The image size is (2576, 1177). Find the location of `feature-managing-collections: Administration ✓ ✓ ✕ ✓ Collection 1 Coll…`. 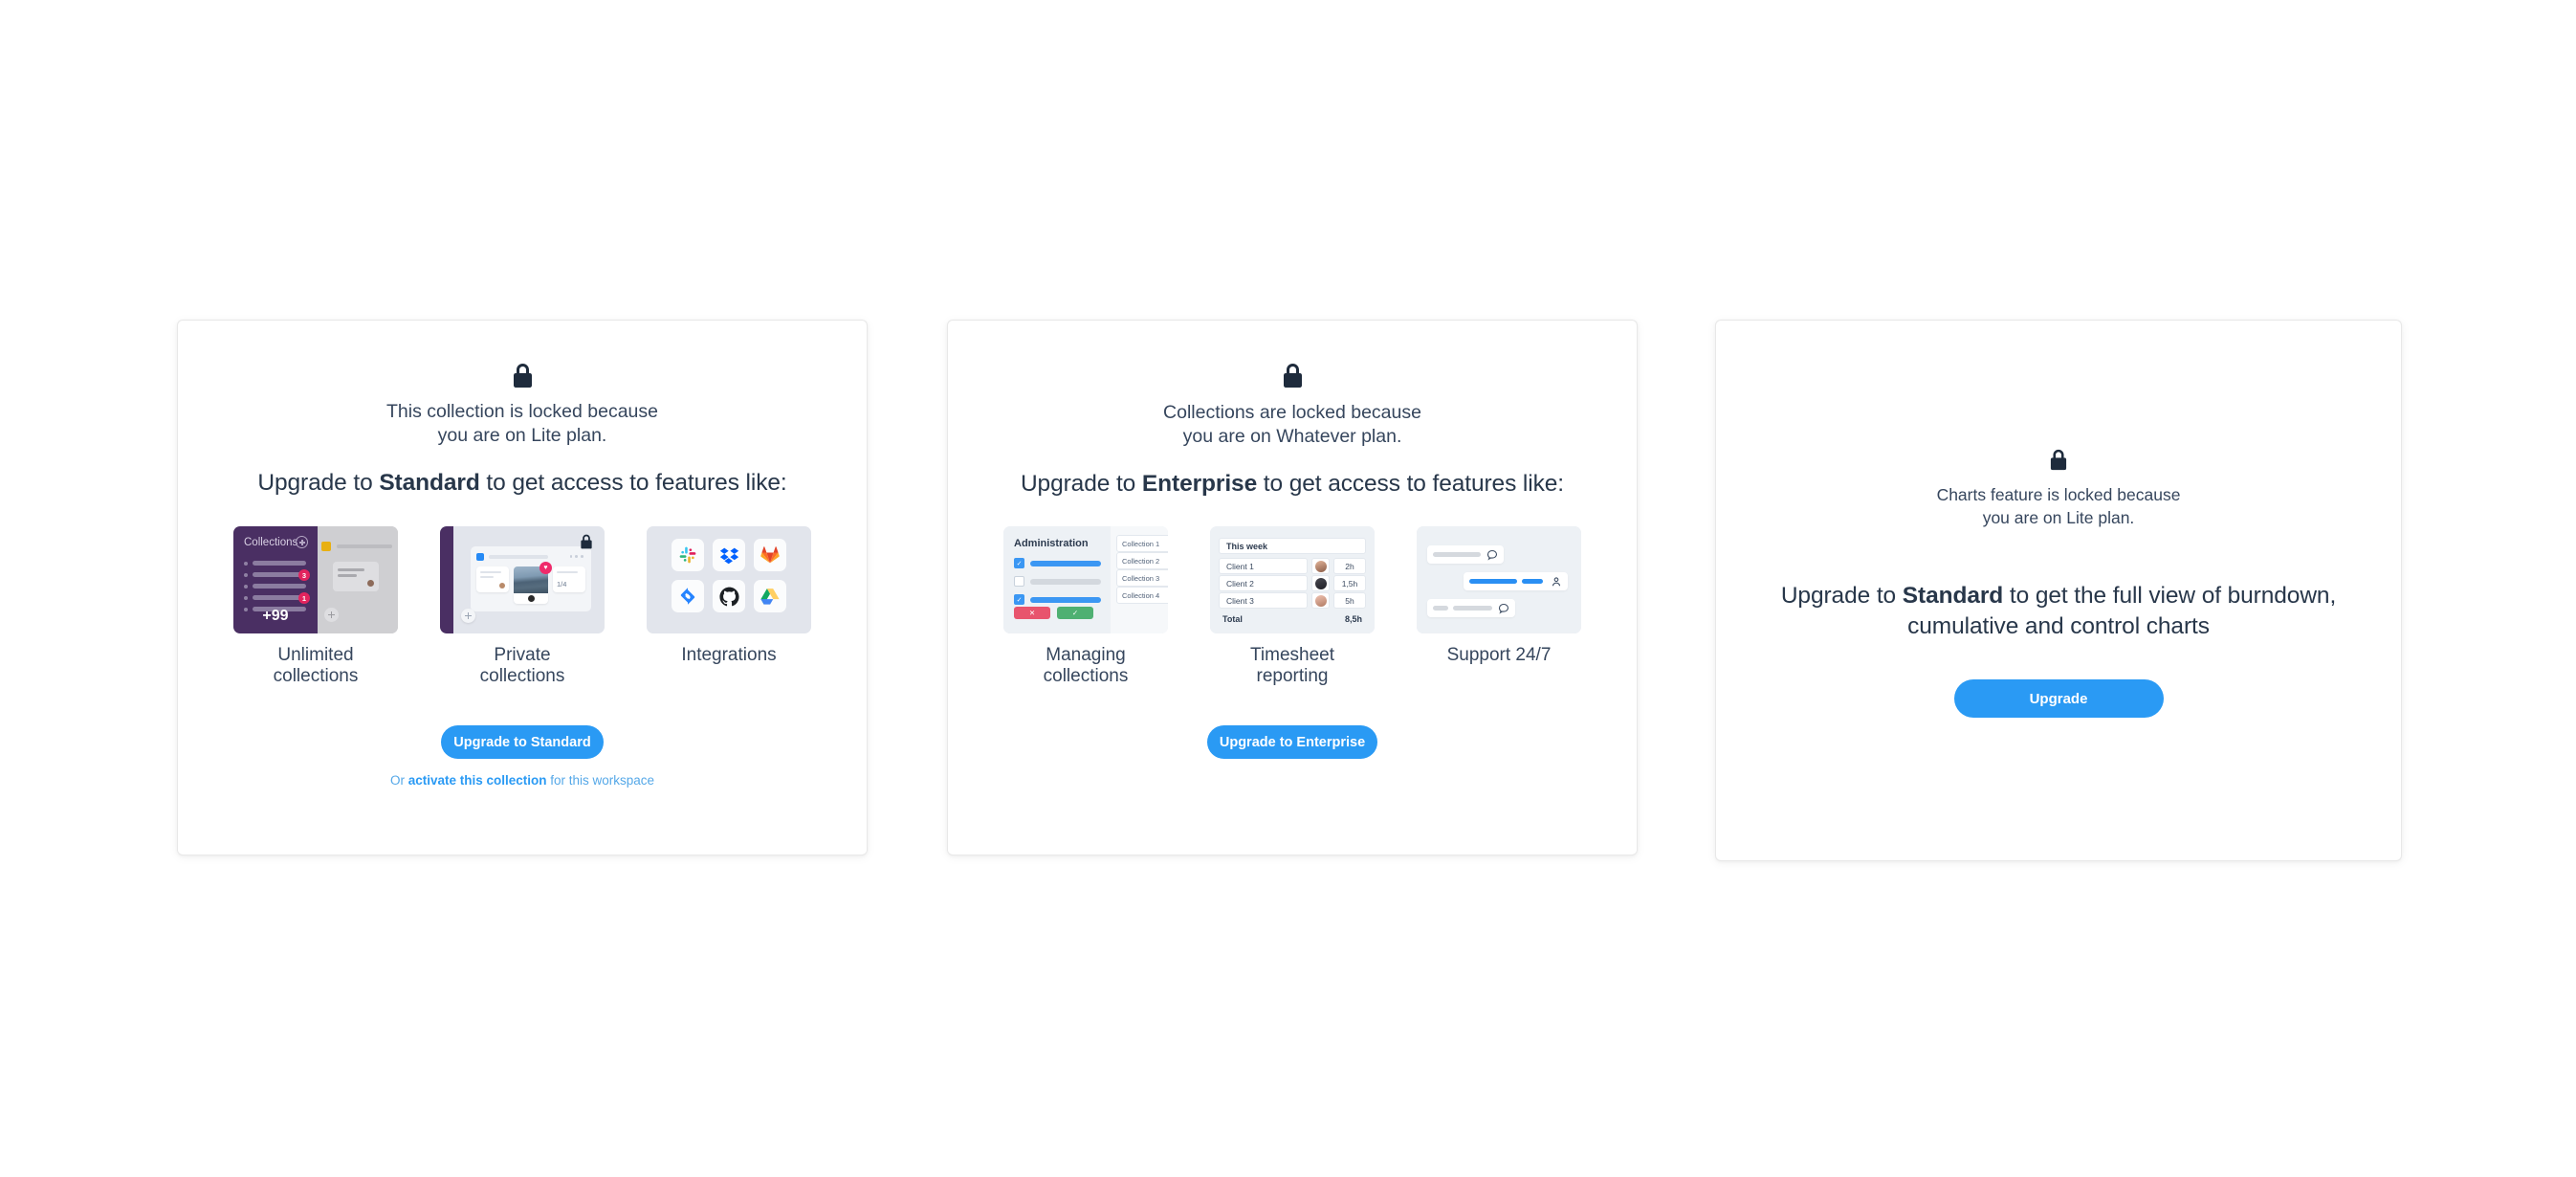

feature-managing-collections: Administration ✓ ✓ ✕ ✓ Collection 1 Coll… is located at coordinates (1085, 606).